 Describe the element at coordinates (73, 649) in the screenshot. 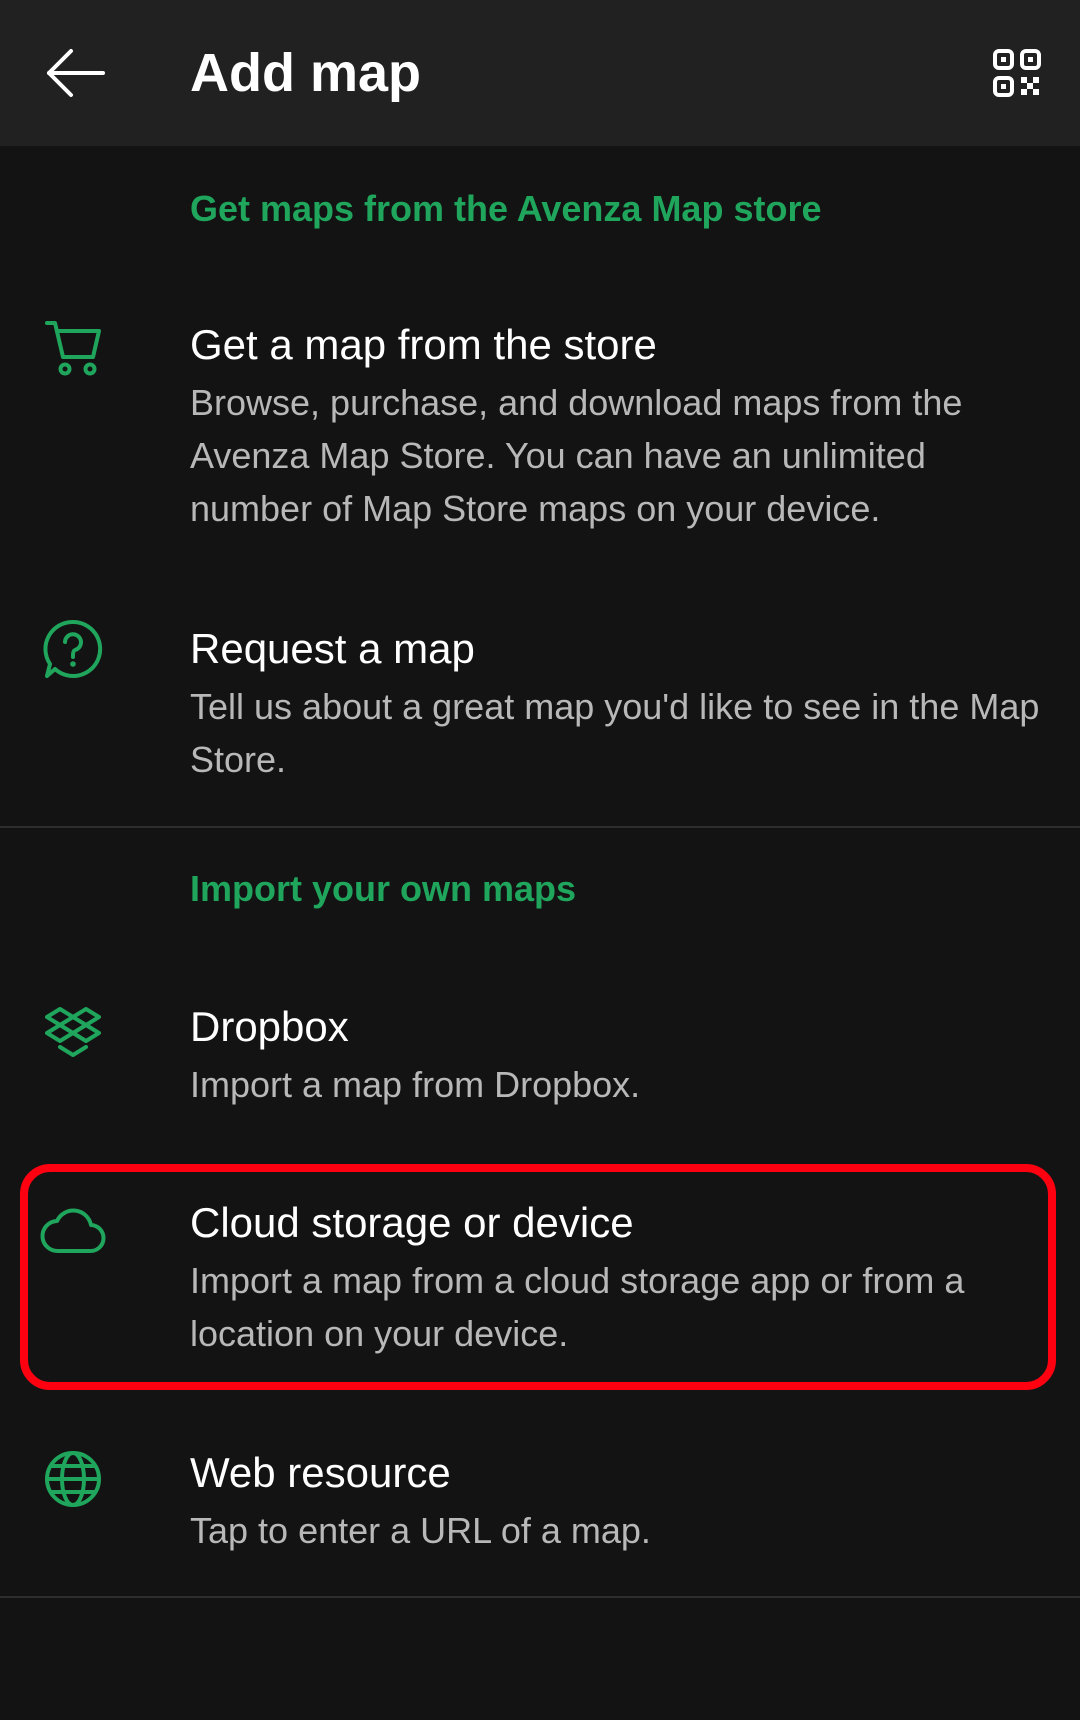

I see `question-bubble-icon` at that location.